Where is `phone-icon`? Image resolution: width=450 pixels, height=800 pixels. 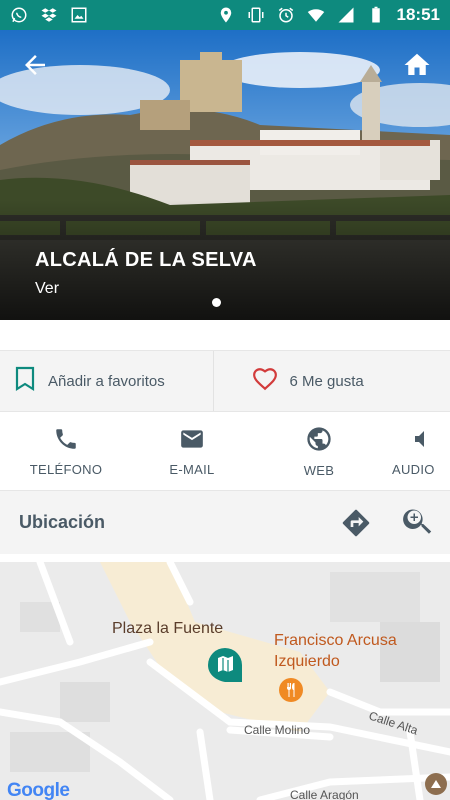 phone-icon is located at coordinates (66, 440).